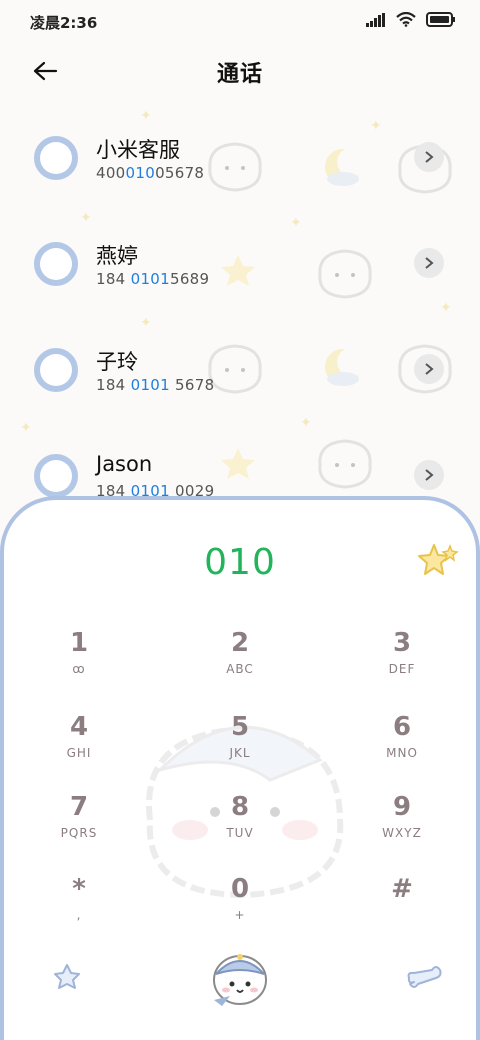 The image size is (480, 1040). What do you see at coordinates (375, 19) in the screenshot?
I see `signal-icon` at bounding box center [375, 19].